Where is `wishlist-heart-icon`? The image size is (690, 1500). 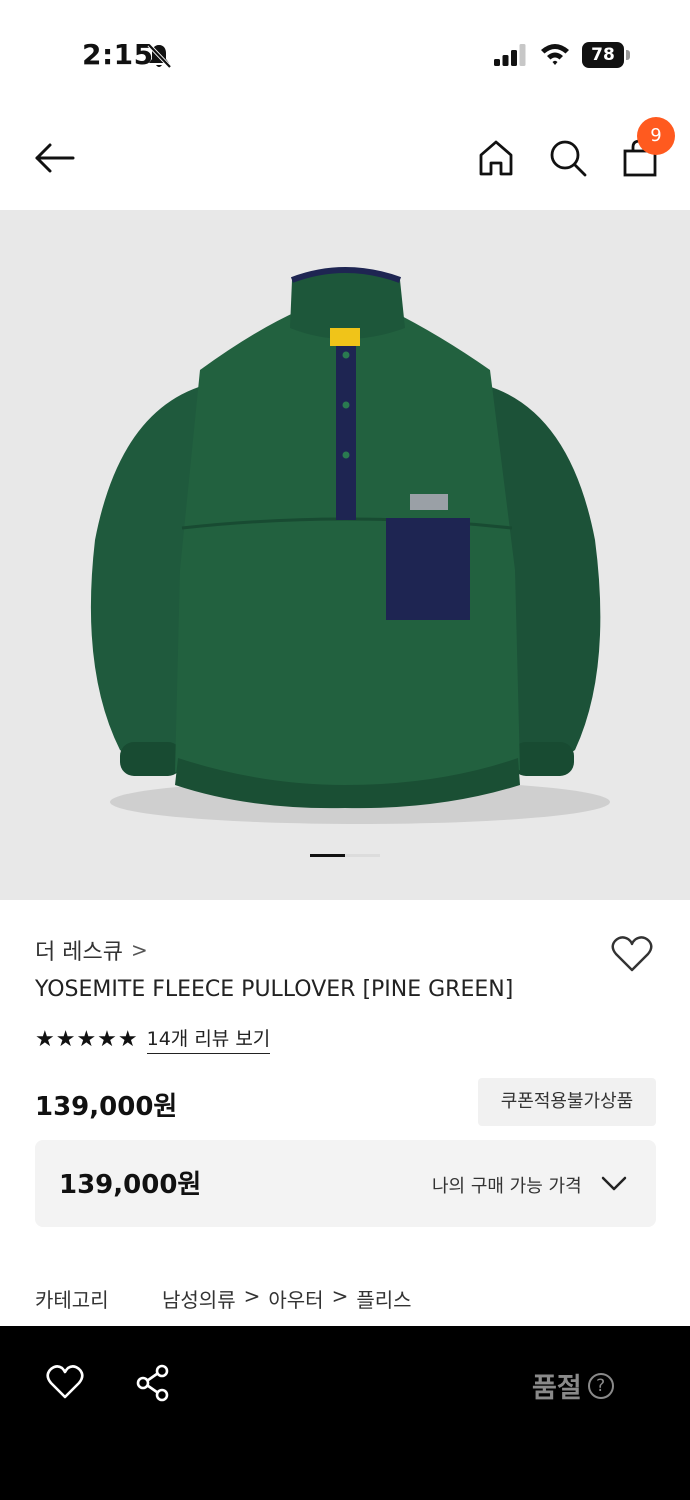 wishlist-heart-icon is located at coordinates (632, 954).